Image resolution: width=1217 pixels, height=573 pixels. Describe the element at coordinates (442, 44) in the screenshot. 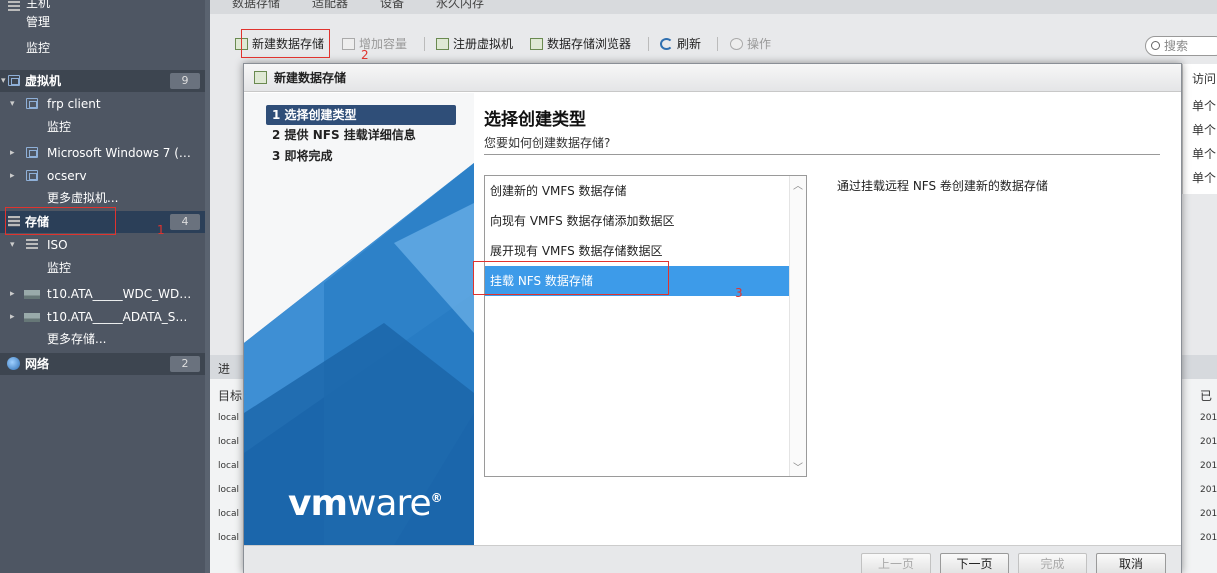

I see `register-vm-icon` at that location.